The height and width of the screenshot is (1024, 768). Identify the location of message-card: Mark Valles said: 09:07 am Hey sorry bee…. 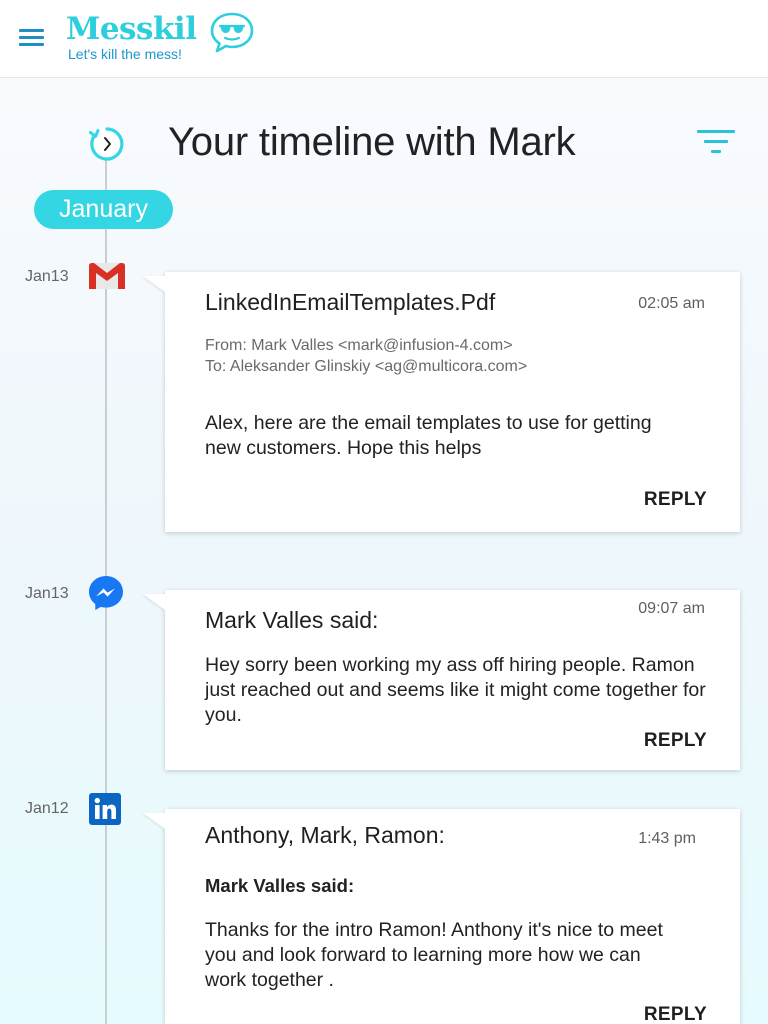
(452, 680).